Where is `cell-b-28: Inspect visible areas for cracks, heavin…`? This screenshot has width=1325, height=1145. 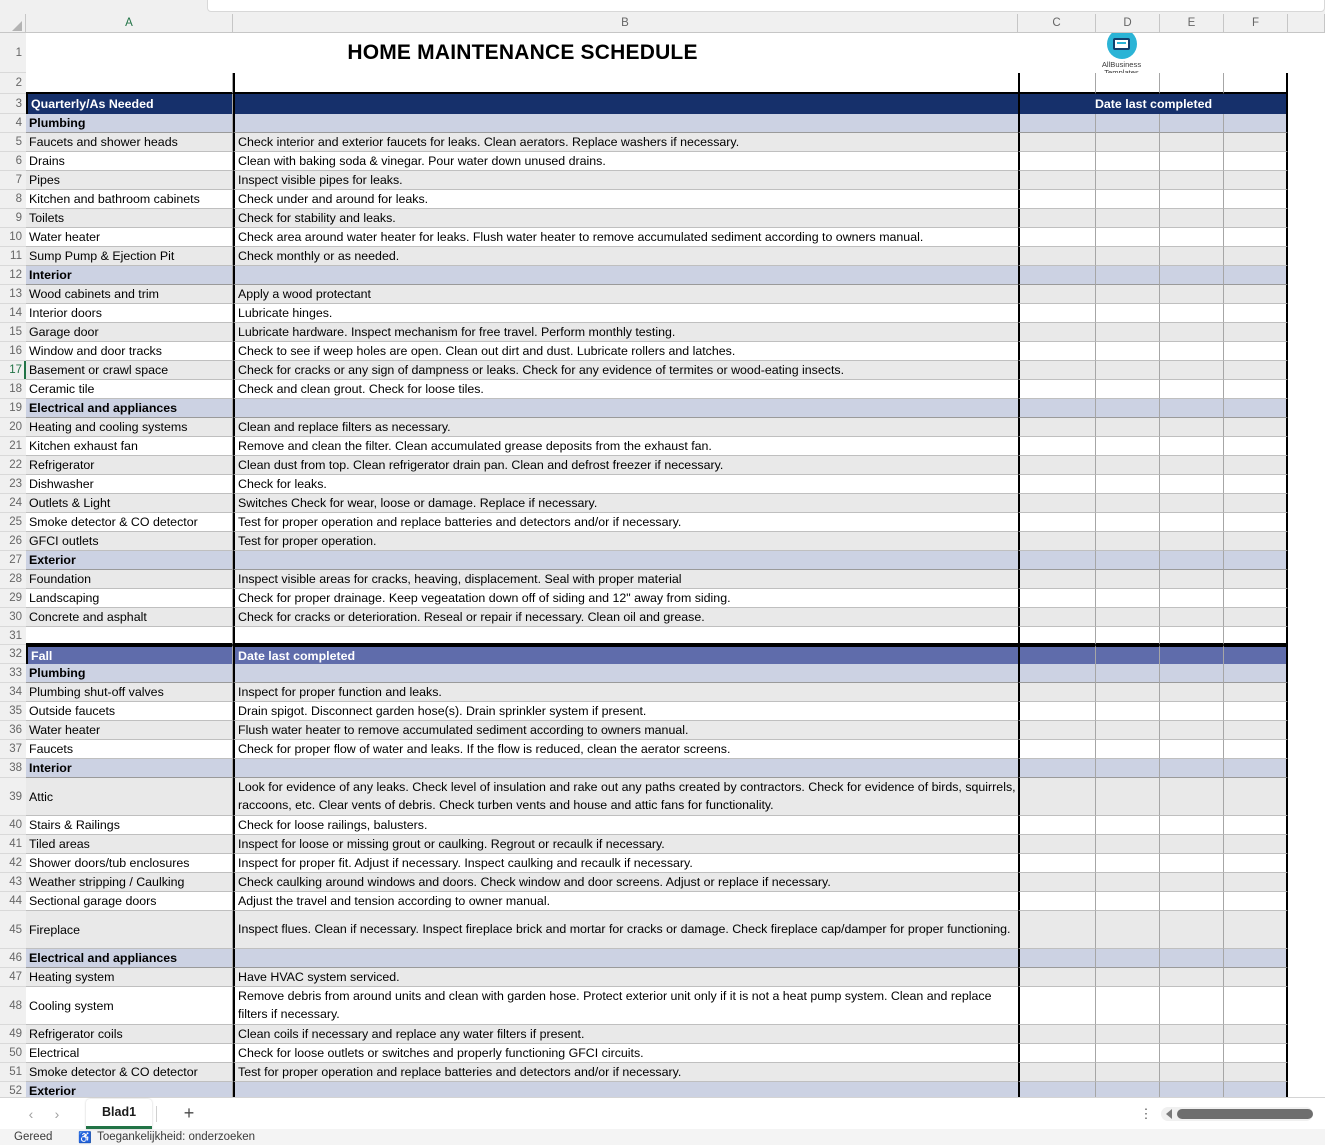 cell-b-28: Inspect visible areas for cracks, heavin… is located at coordinates (625, 579).